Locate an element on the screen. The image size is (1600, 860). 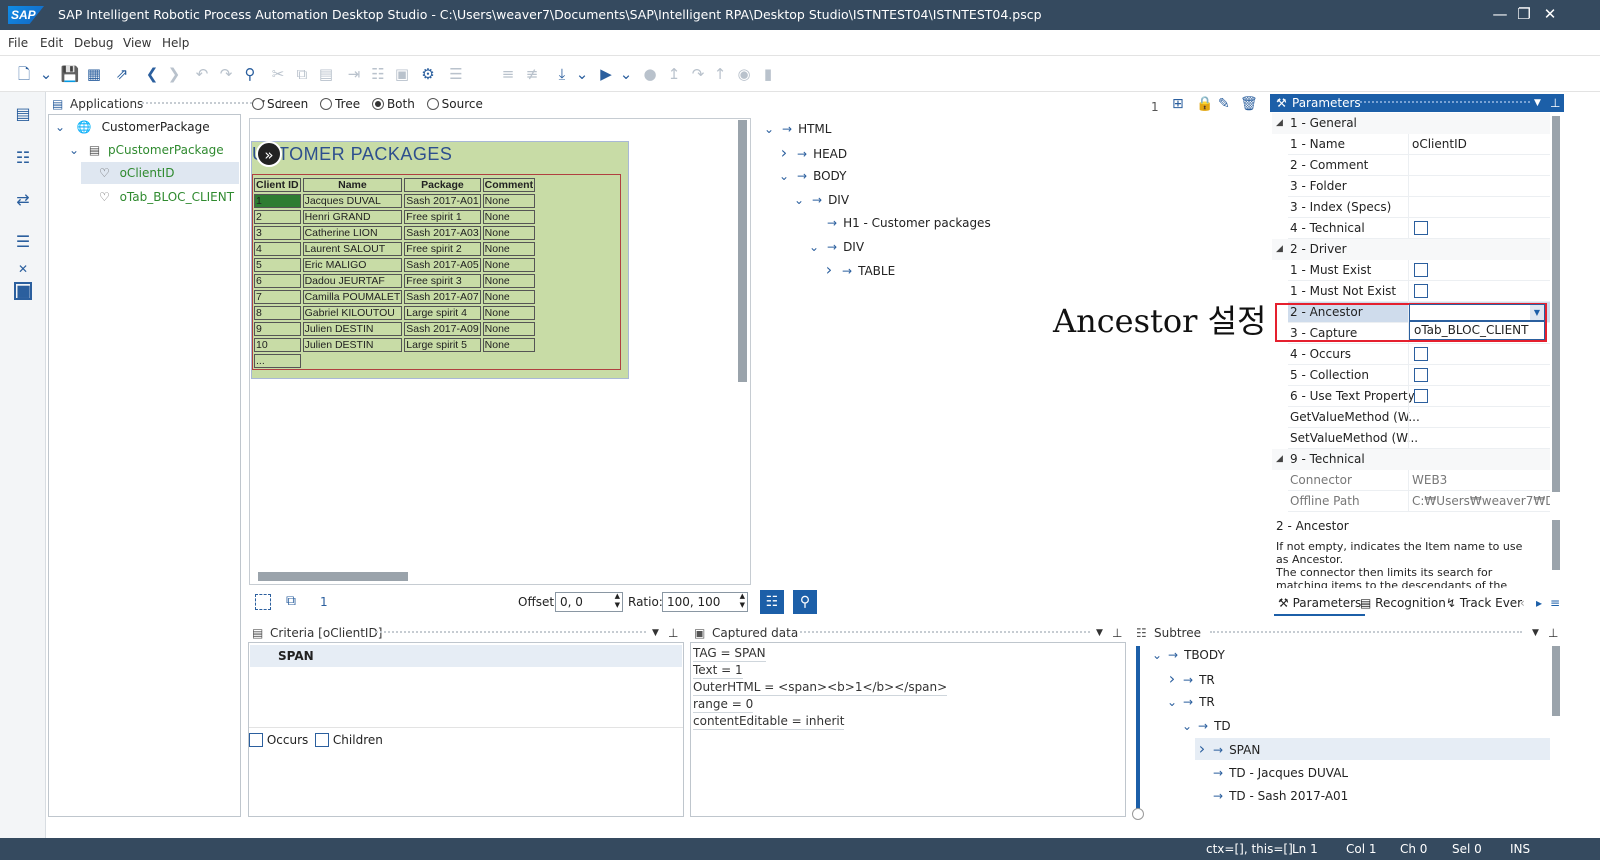
stop-icon: ◉ is located at coordinates (744, 74).